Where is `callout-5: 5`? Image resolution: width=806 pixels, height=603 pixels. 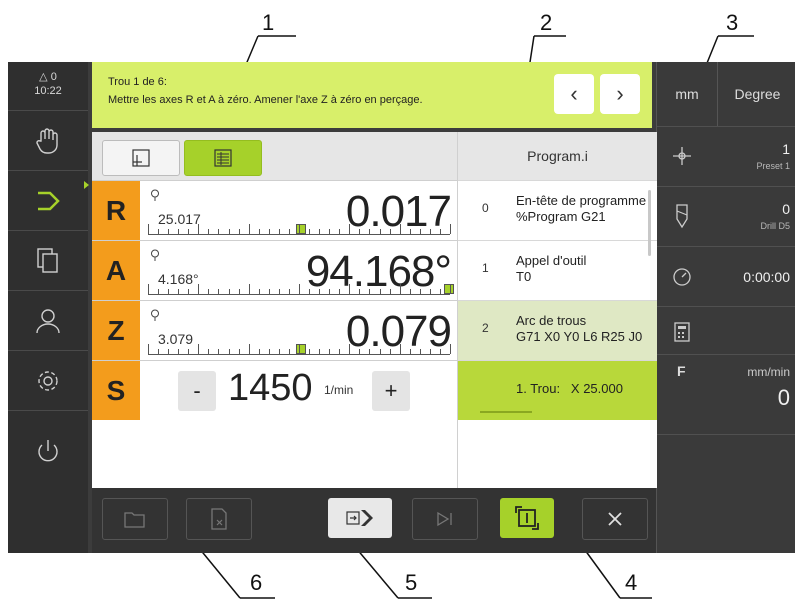
callout-5: 5 is located at coordinates (411, 582).